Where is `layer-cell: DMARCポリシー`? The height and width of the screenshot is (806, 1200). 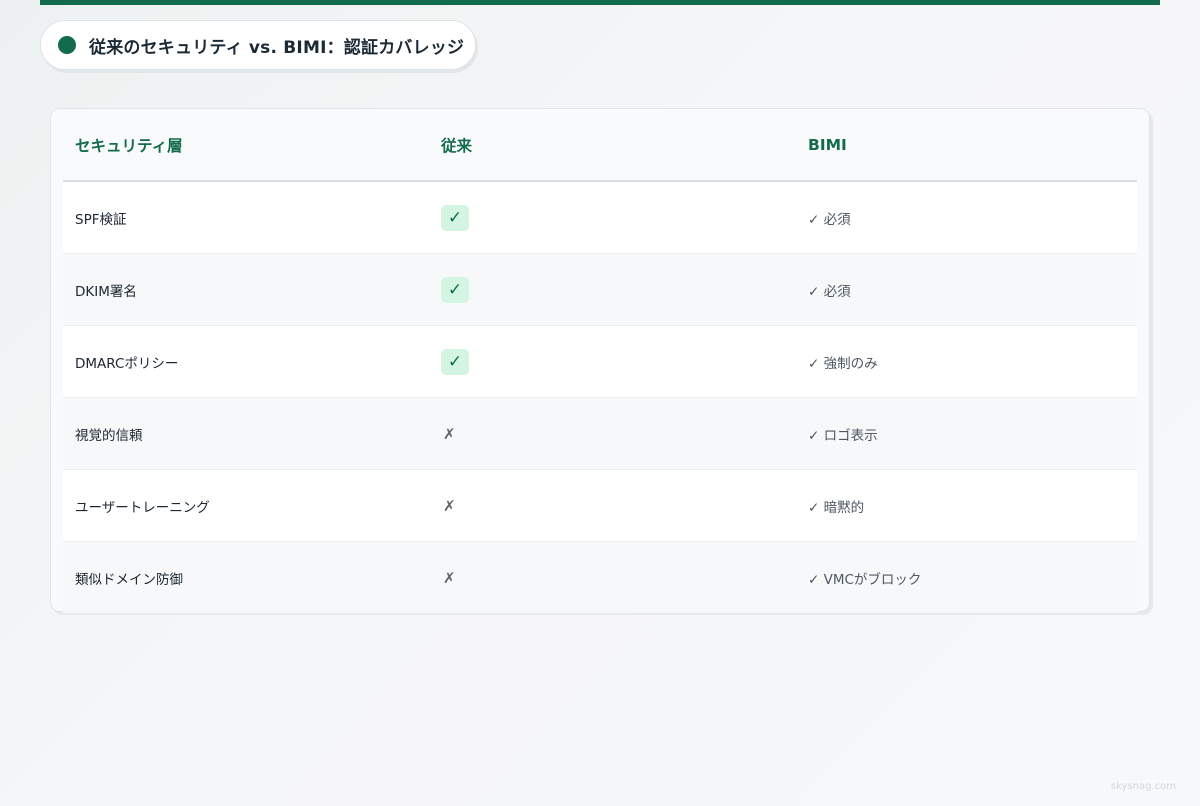 layer-cell: DMARCポリシー is located at coordinates (246, 361).